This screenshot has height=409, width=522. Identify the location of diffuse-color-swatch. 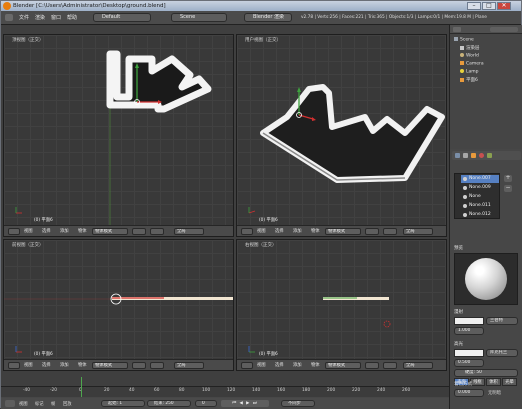
(469, 321).